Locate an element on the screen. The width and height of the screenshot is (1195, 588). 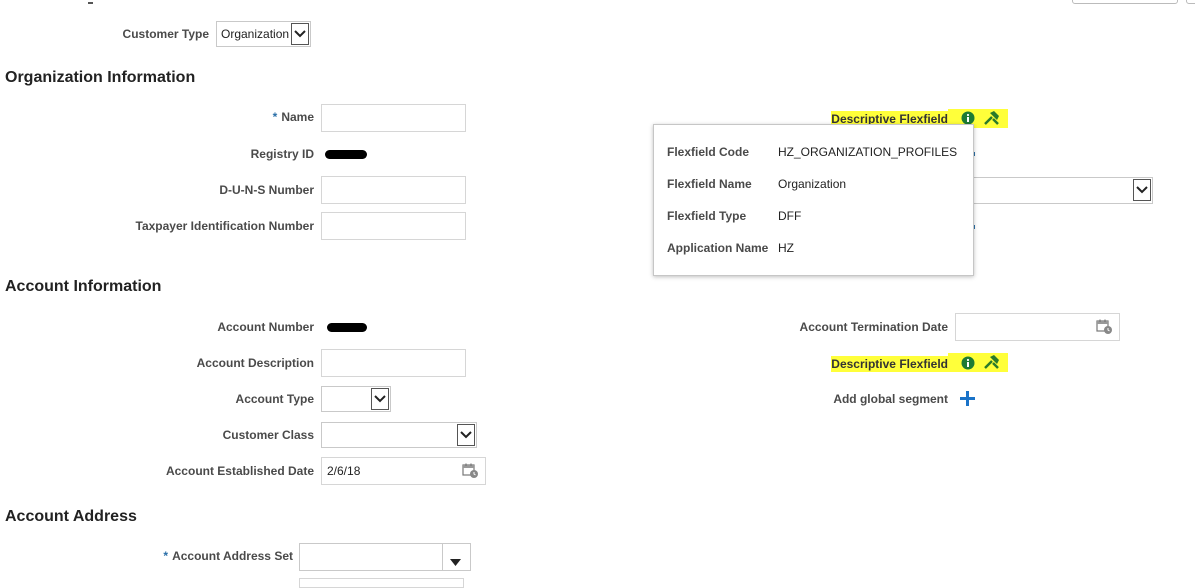
info-icon is located at coordinates (968, 365).